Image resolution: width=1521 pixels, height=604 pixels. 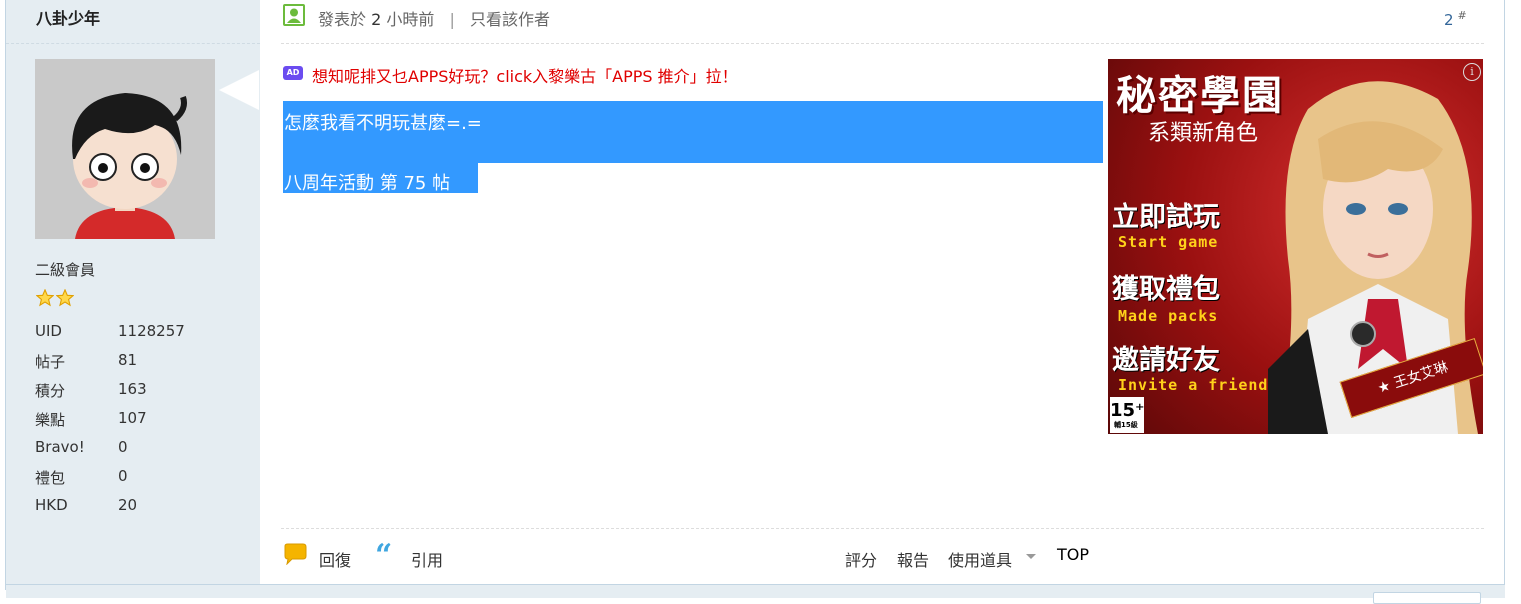 What do you see at coordinates (882, 528) in the screenshot?
I see `footer-divider` at bounding box center [882, 528].